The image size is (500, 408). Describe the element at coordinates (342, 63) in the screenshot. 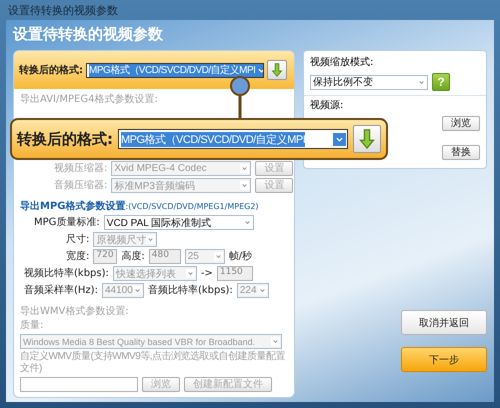

I see `scale-mode-label: 视频缩放模式:` at that location.